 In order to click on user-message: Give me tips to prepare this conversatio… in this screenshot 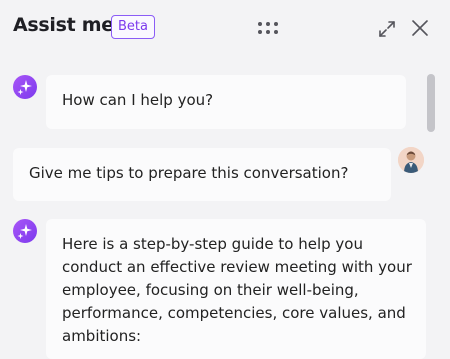, I will do `click(202, 174)`.